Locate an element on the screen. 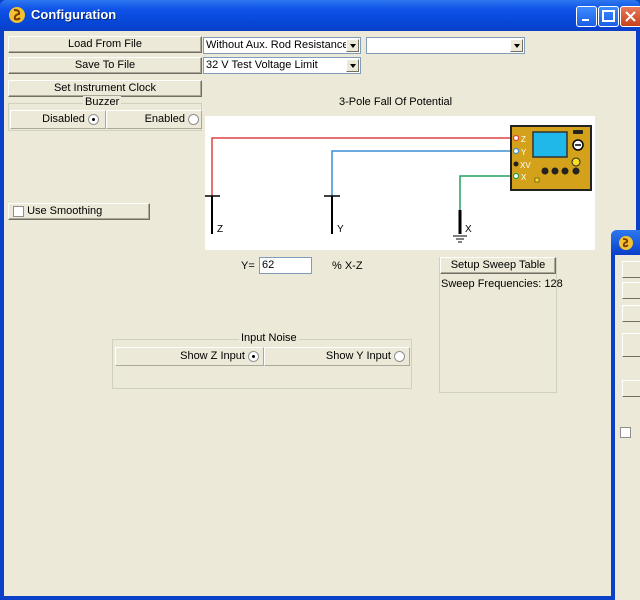 This screenshot has height=600, width=640. buzzer-disabled-label: Disabled is located at coordinates (63, 119).